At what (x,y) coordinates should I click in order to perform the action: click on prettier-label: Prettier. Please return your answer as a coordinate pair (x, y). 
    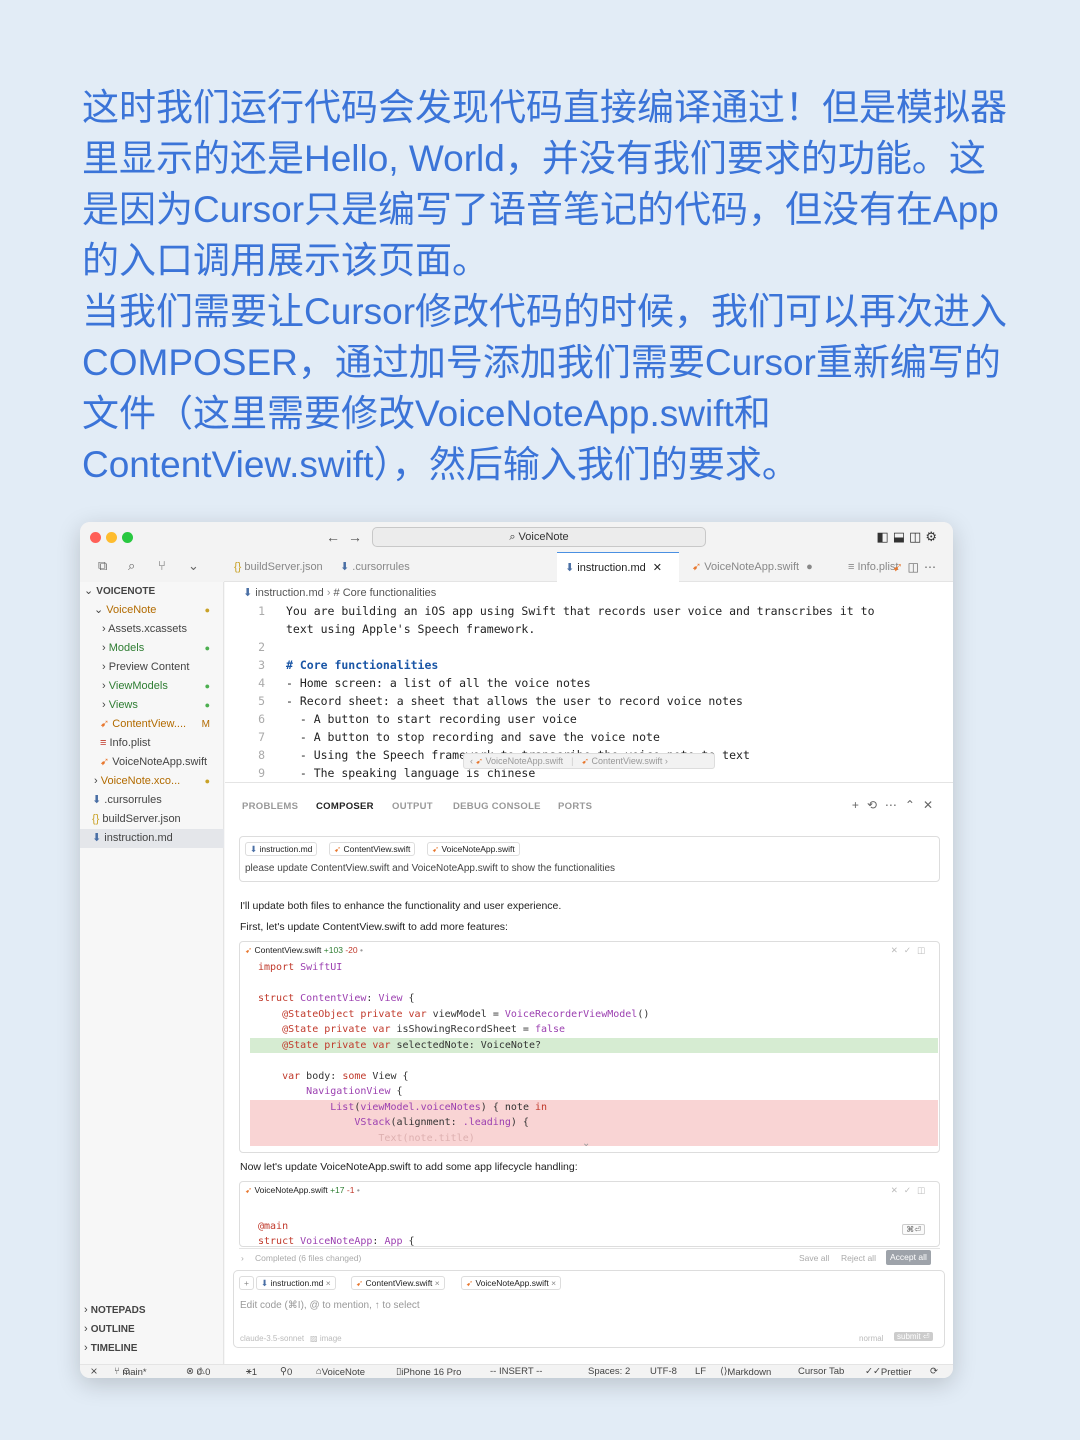
    Looking at the image, I should click on (896, 1372).